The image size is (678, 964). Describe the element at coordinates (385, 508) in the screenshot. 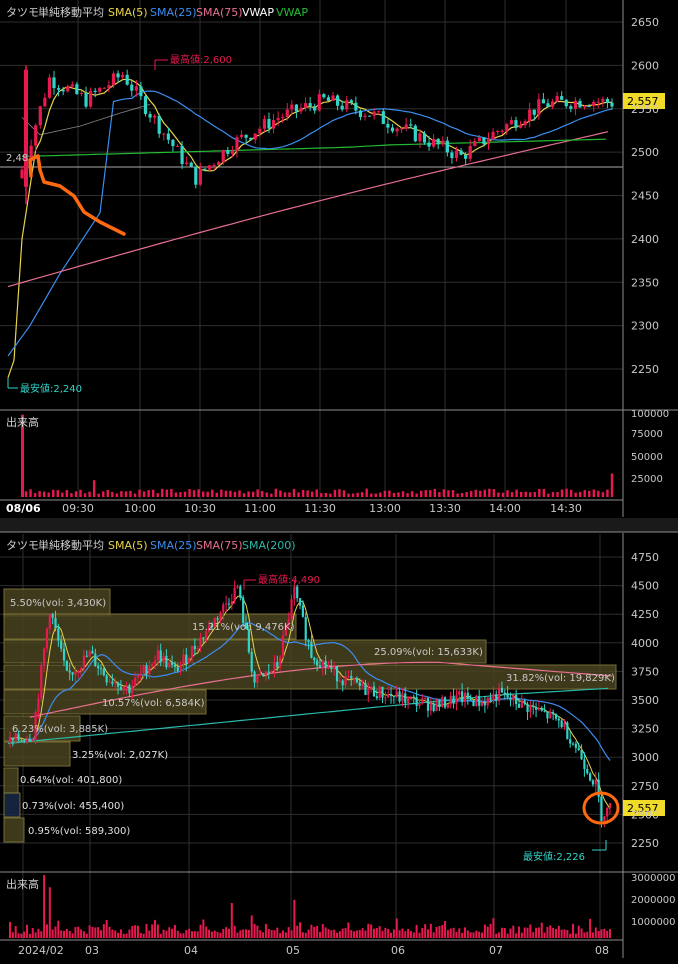

I see `time-tick-label: 13:00` at that location.